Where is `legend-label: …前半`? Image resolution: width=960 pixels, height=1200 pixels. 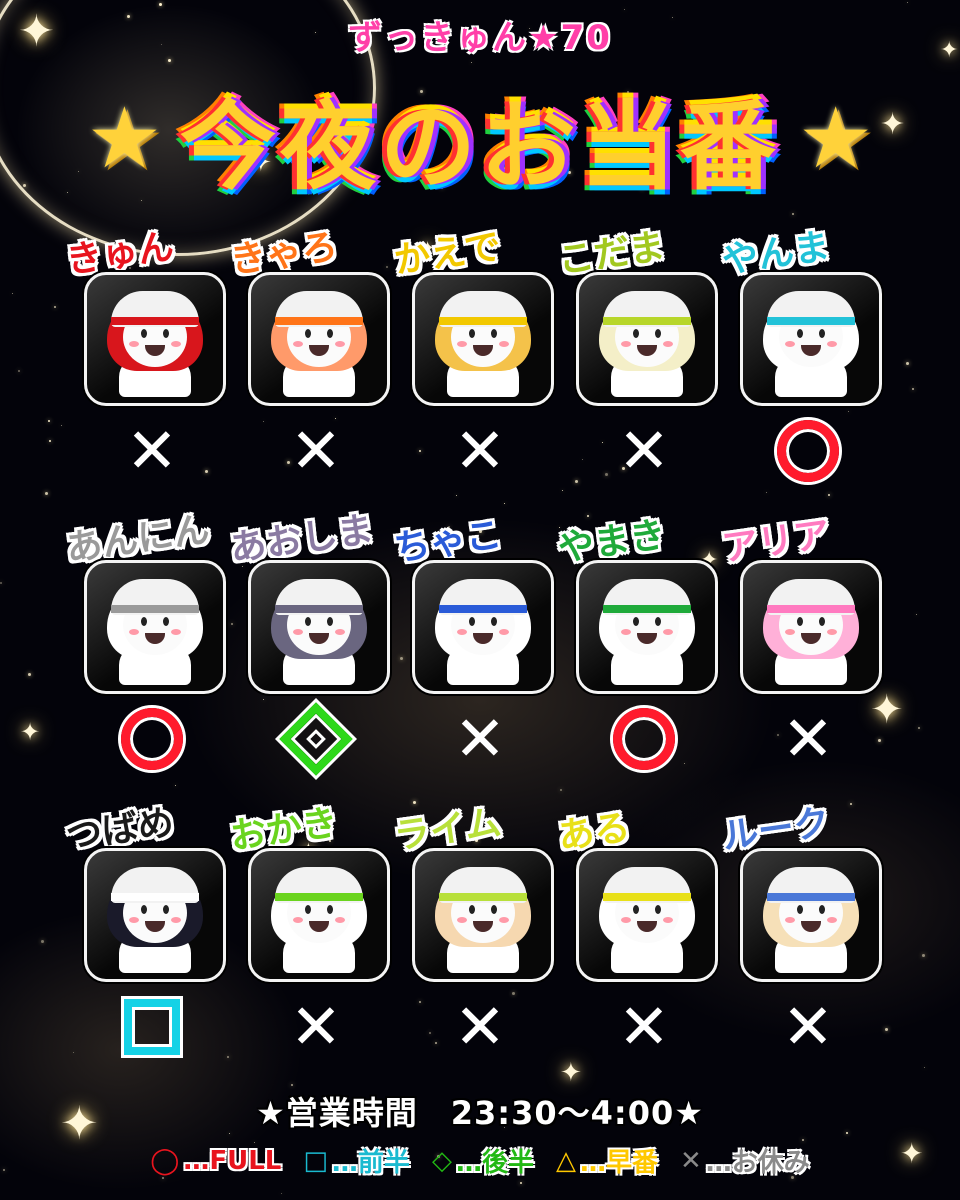
legend-label: …前半 is located at coordinates (370, 1163).